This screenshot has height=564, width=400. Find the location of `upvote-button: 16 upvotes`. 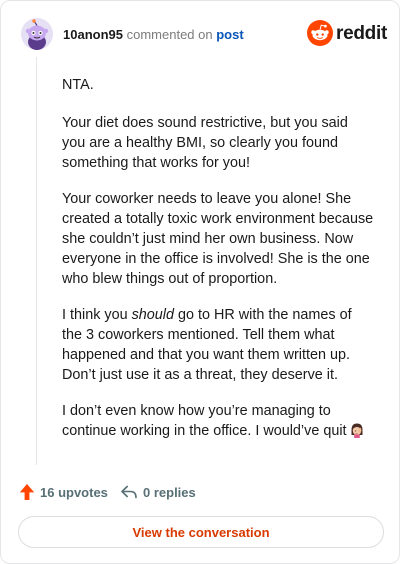

upvote-button: 16 upvotes is located at coordinates (63, 492).